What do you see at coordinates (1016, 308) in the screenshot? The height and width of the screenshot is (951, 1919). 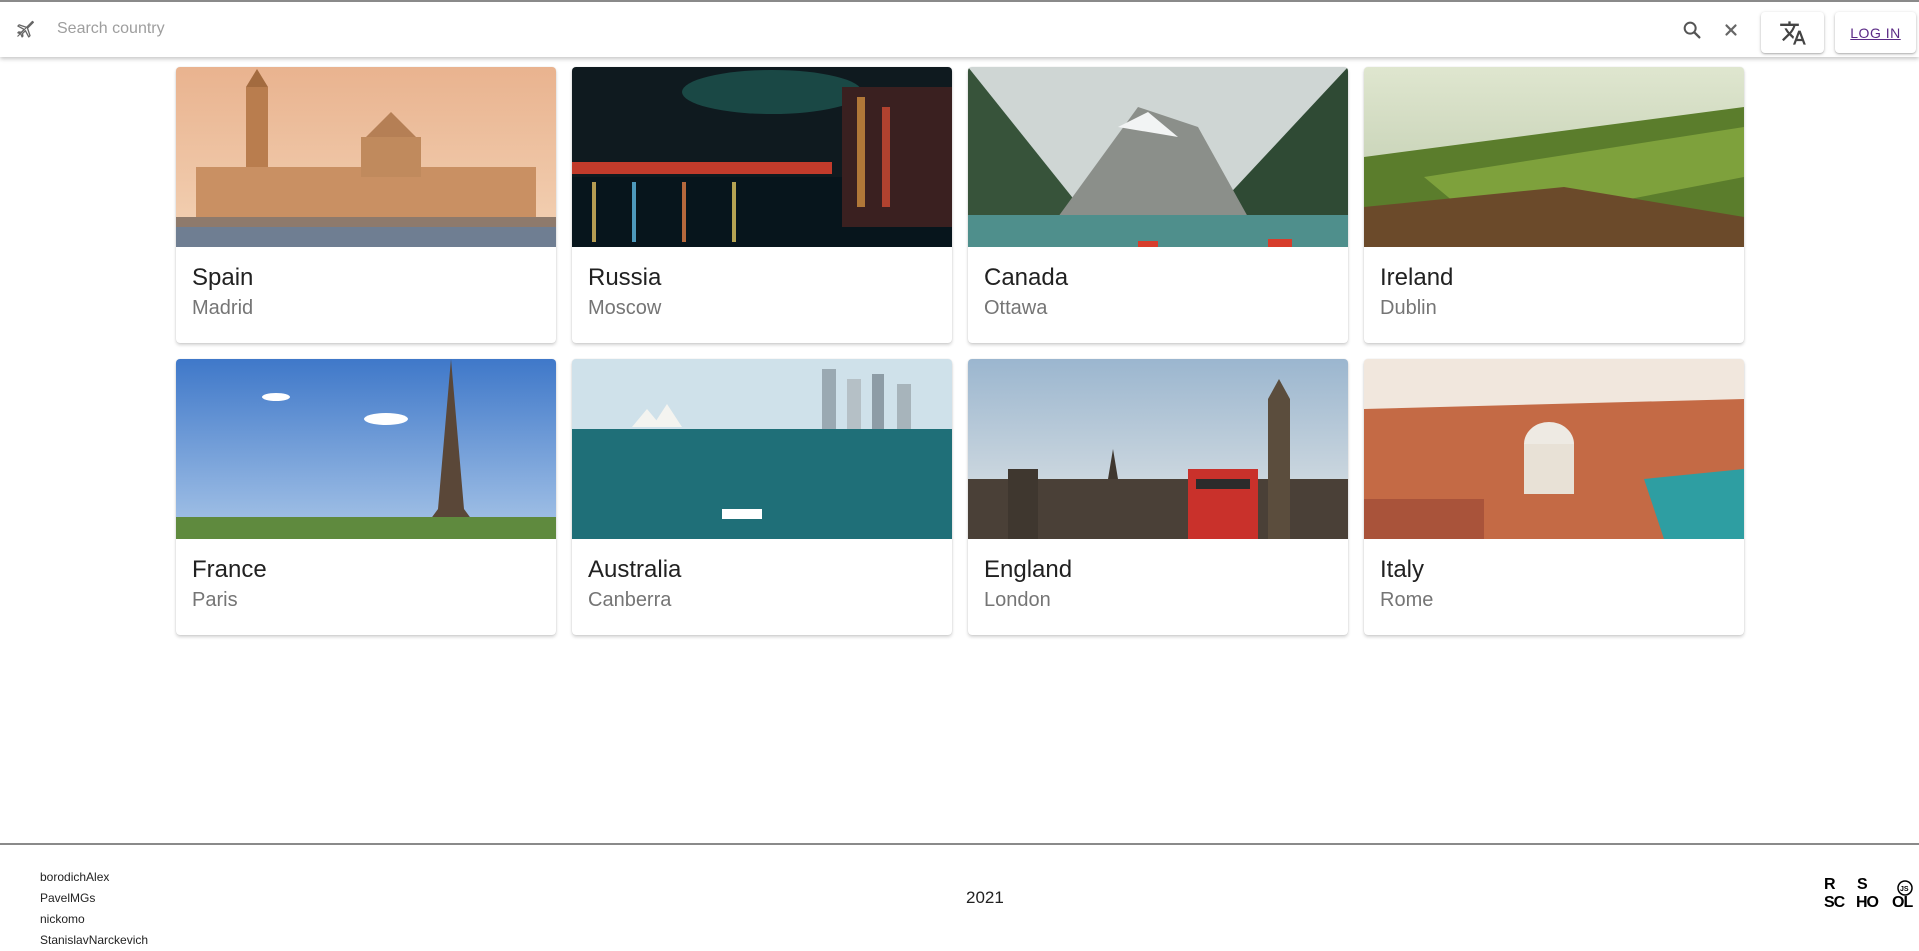 I see `capital-name: Ottawa` at bounding box center [1016, 308].